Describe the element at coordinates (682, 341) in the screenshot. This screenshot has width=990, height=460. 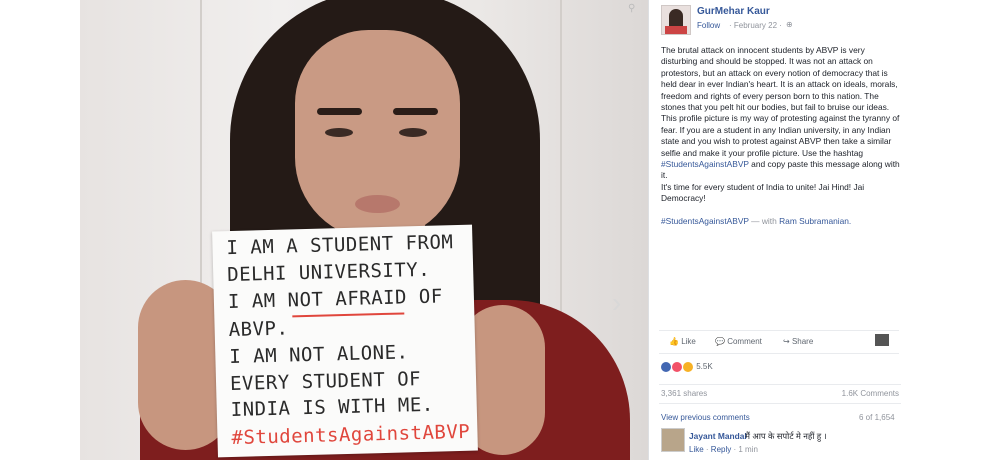
I see `like-button: 👍 Like` at that location.